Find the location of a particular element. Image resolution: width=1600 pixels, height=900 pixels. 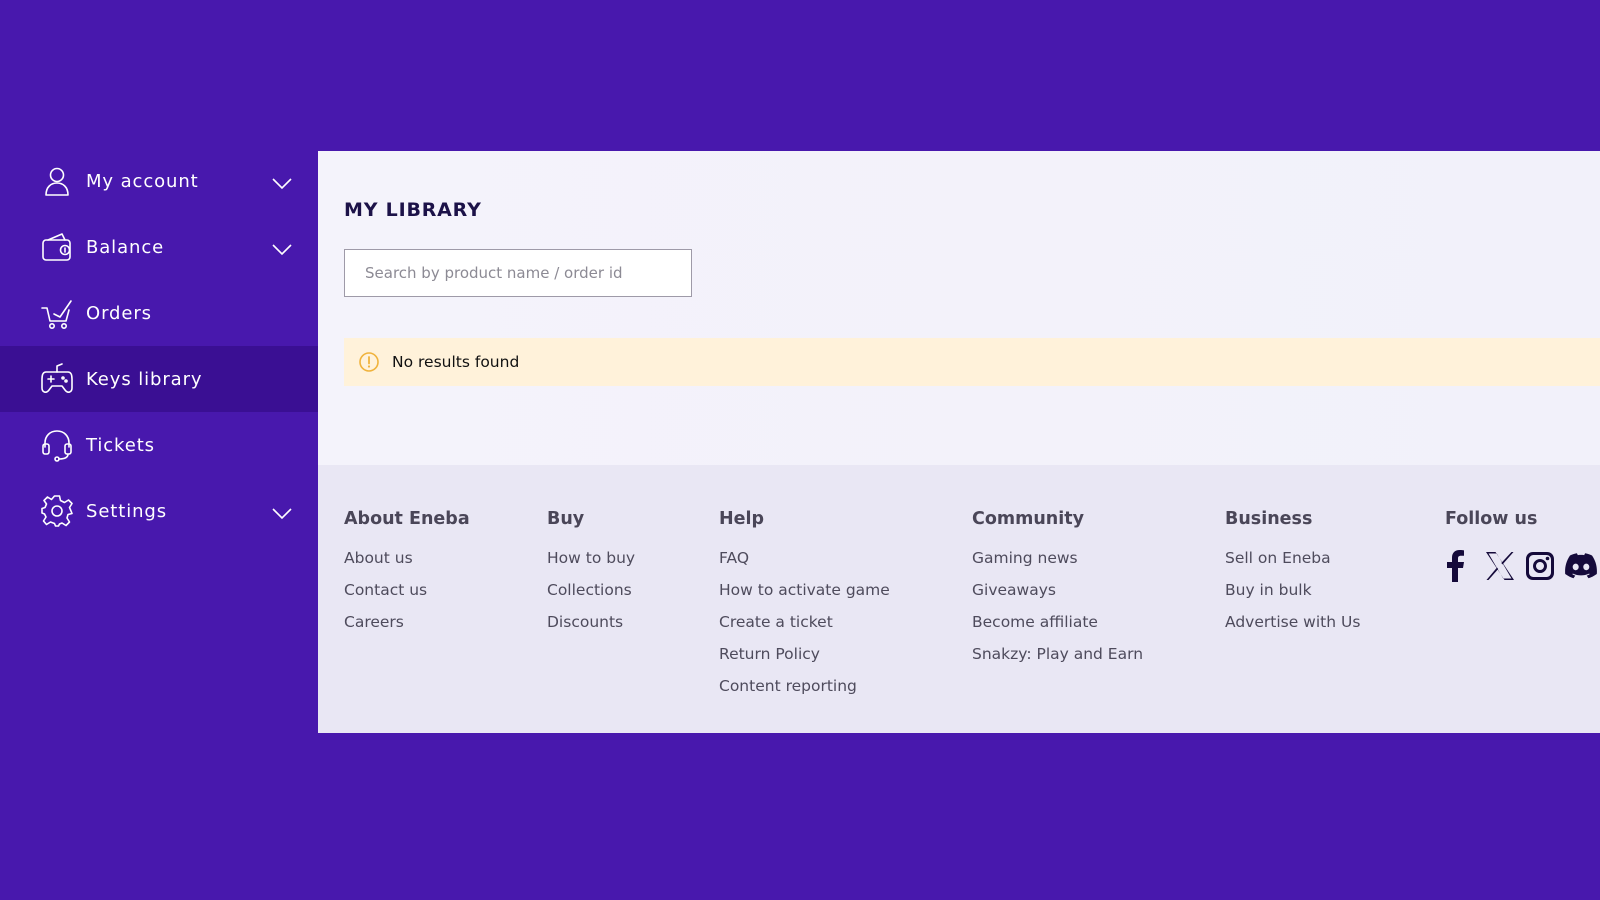

footer-heading: Follow us is located at coordinates (1491, 519).